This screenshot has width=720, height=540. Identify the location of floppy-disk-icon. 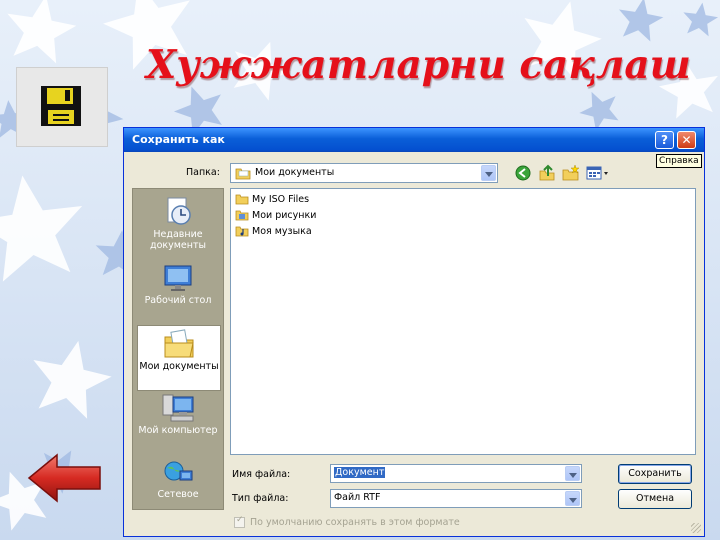
(61, 106).